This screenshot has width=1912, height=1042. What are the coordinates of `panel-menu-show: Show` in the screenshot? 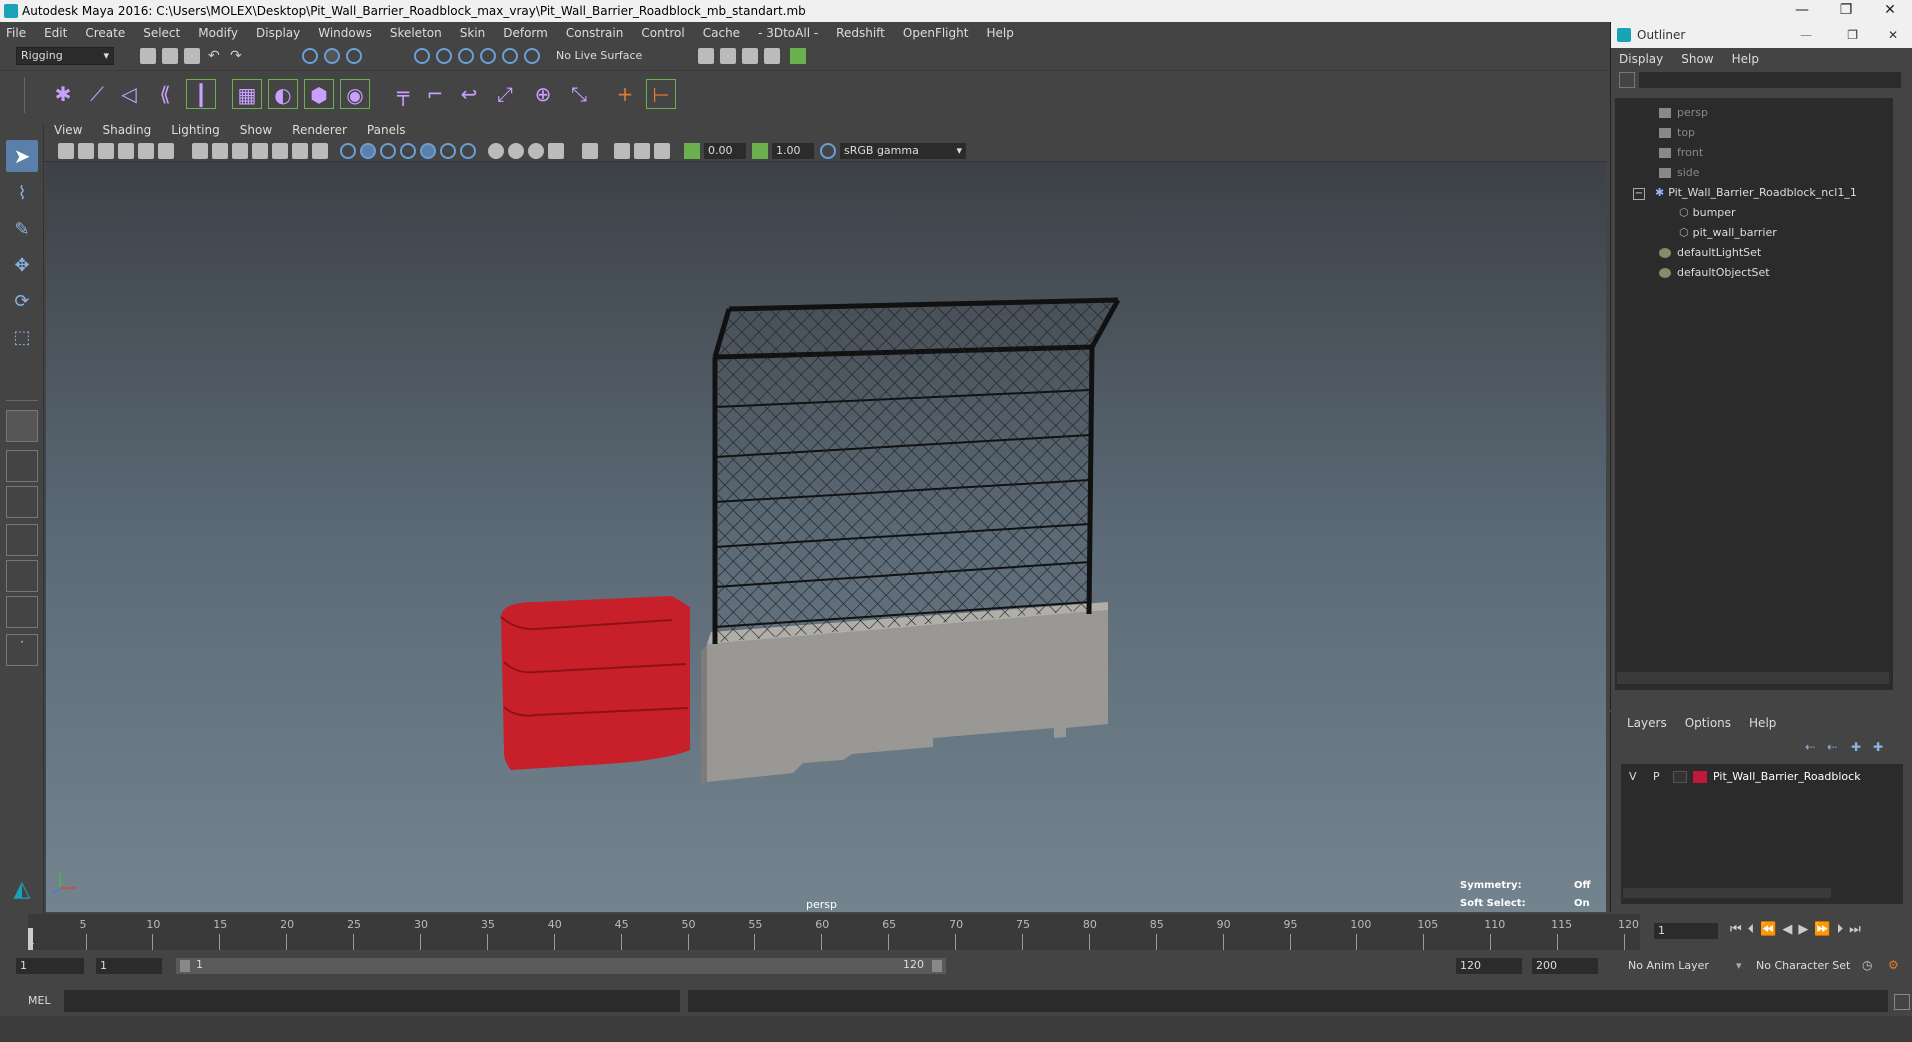 It's located at (256, 130).